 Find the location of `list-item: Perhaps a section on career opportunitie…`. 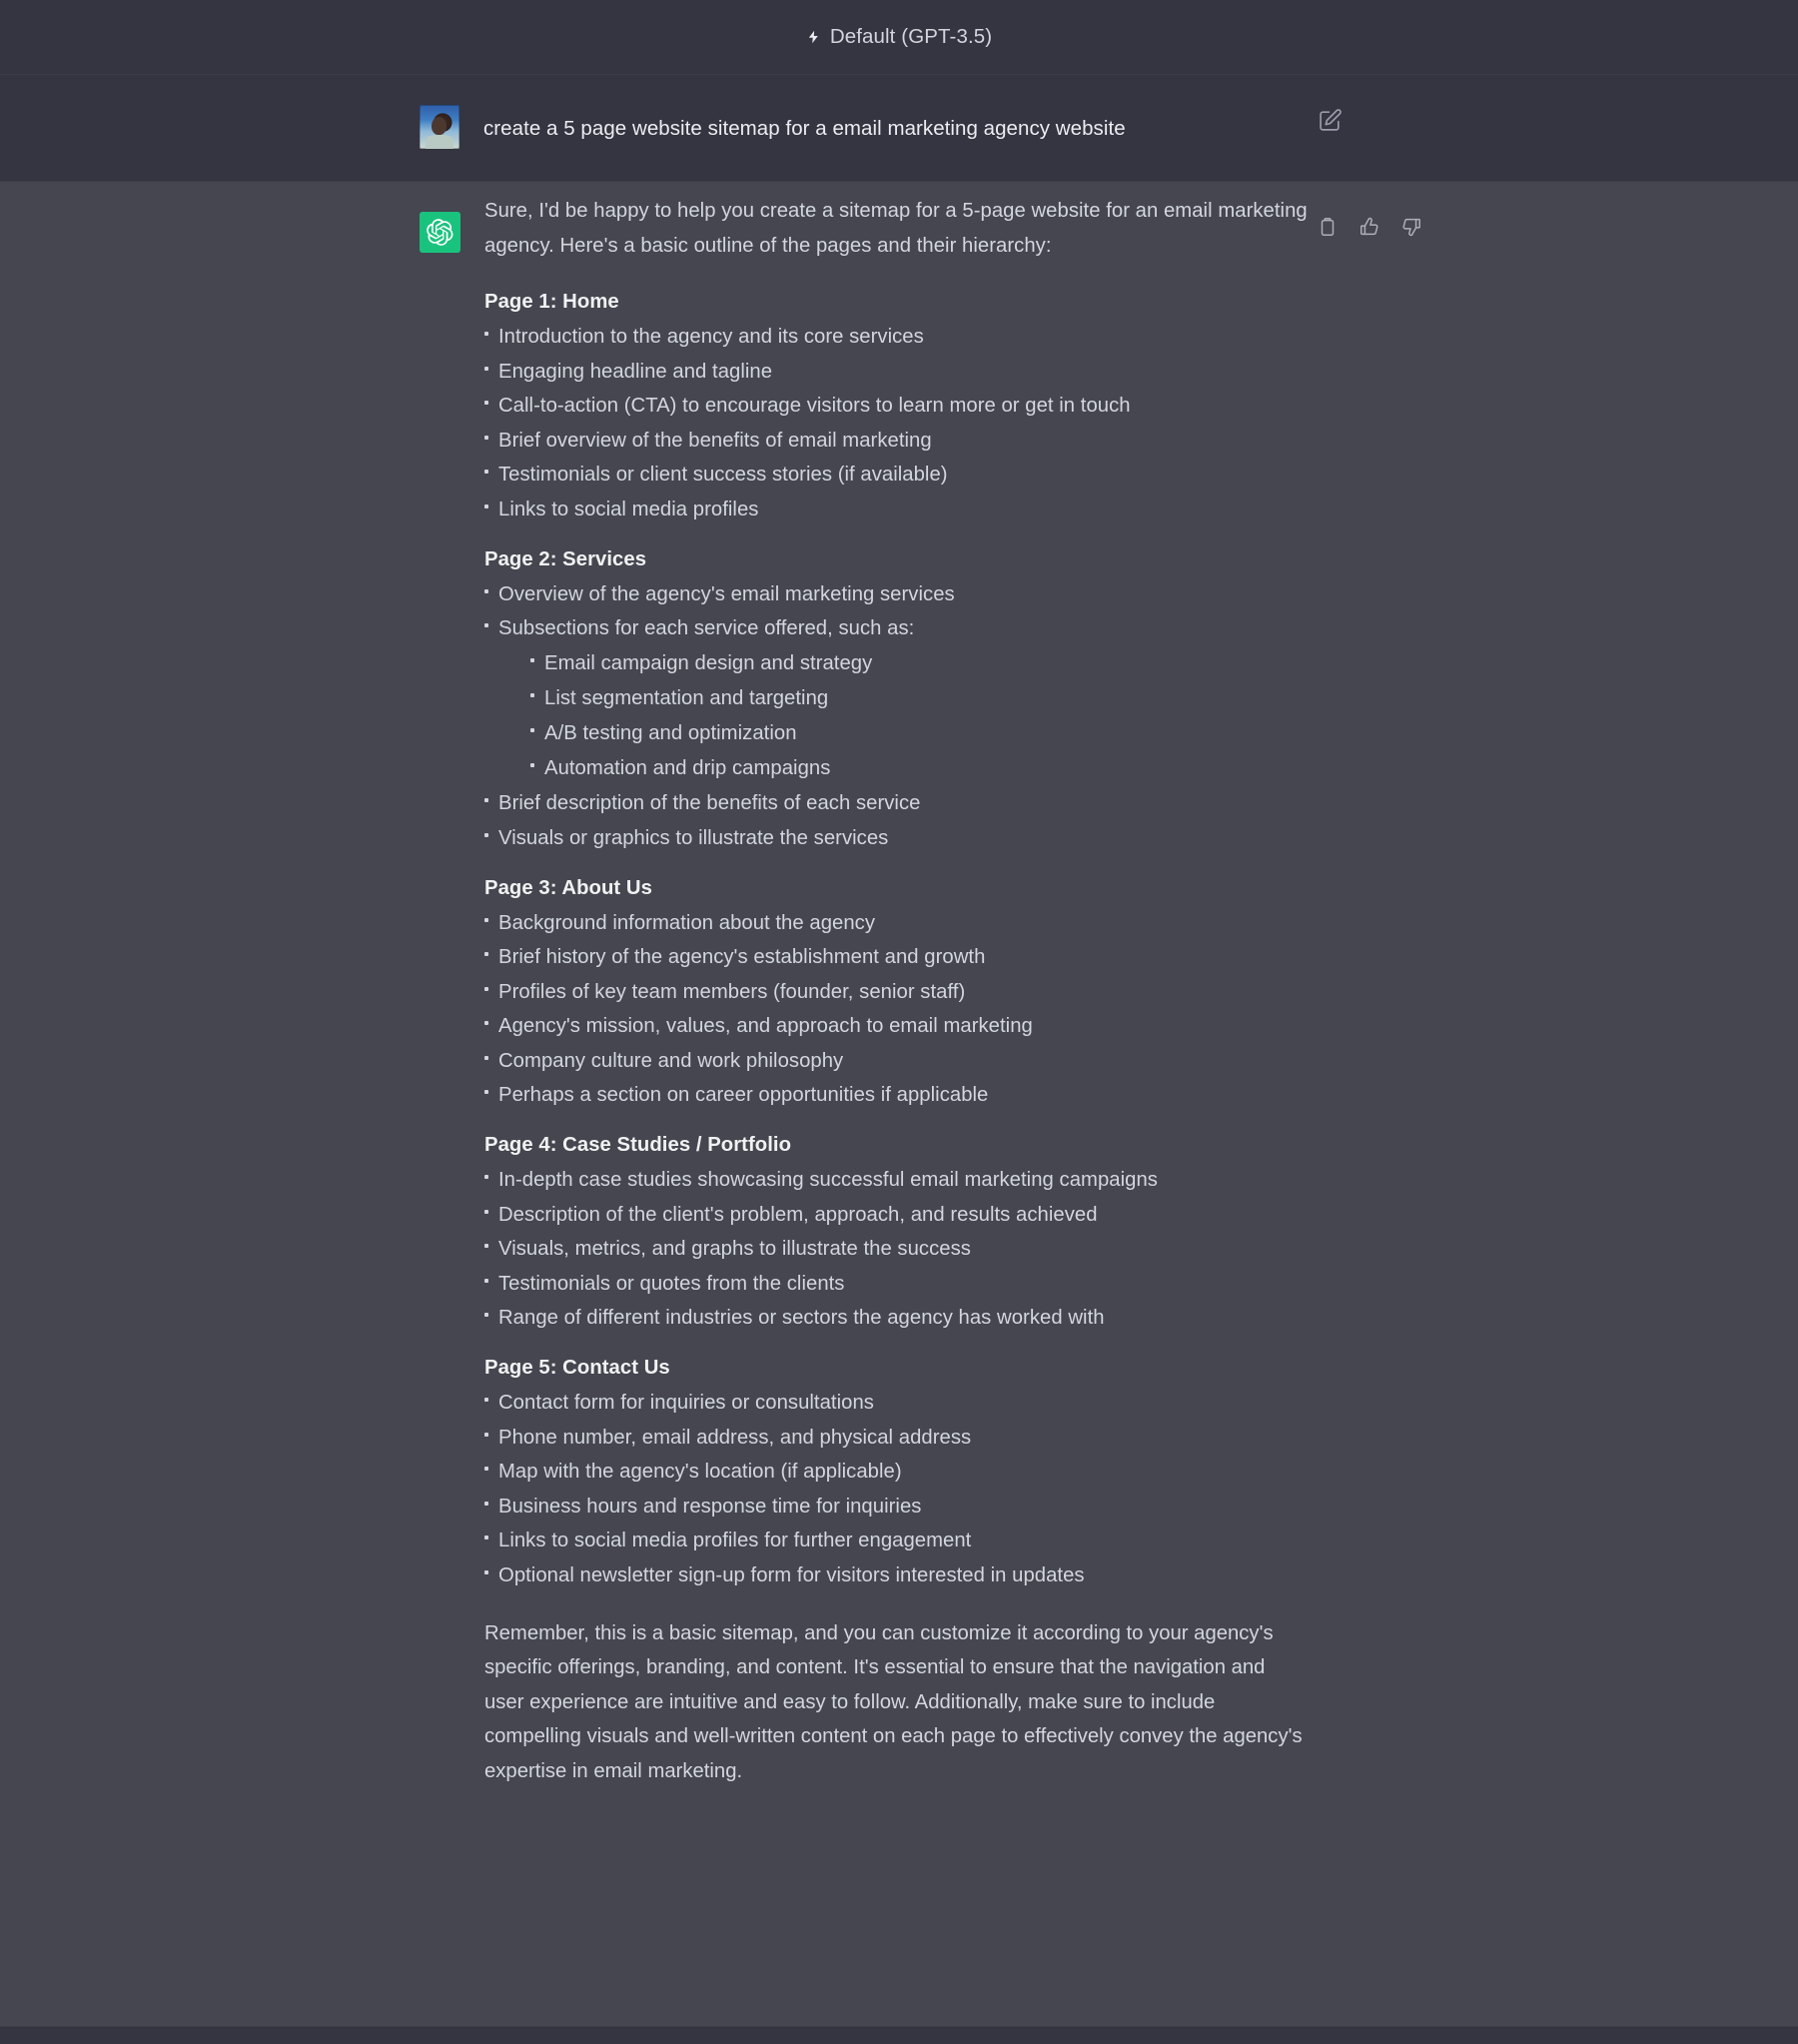

list-item: Perhaps a section on career opportunitie… is located at coordinates (899, 1095).